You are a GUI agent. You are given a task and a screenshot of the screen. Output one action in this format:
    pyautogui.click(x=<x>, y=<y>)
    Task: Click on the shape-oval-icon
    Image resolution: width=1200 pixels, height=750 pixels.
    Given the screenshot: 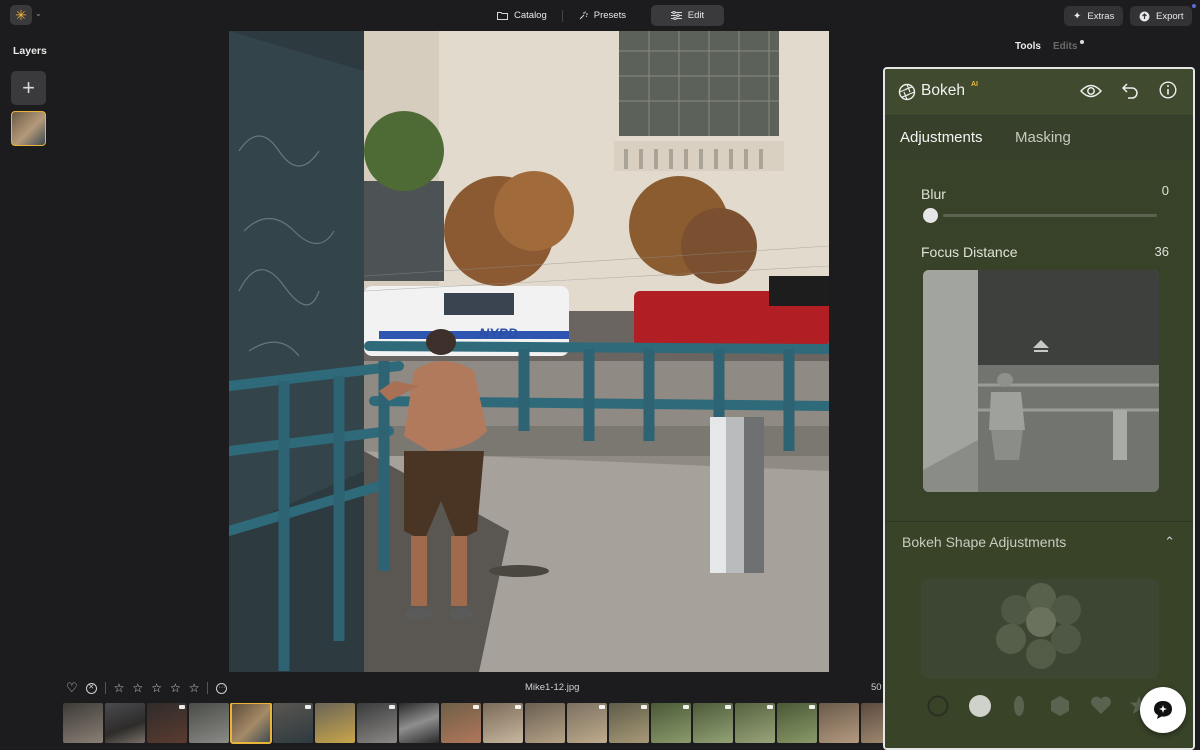 What is the action you would take?
    pyautogui.click(x=1019, y=706)
    